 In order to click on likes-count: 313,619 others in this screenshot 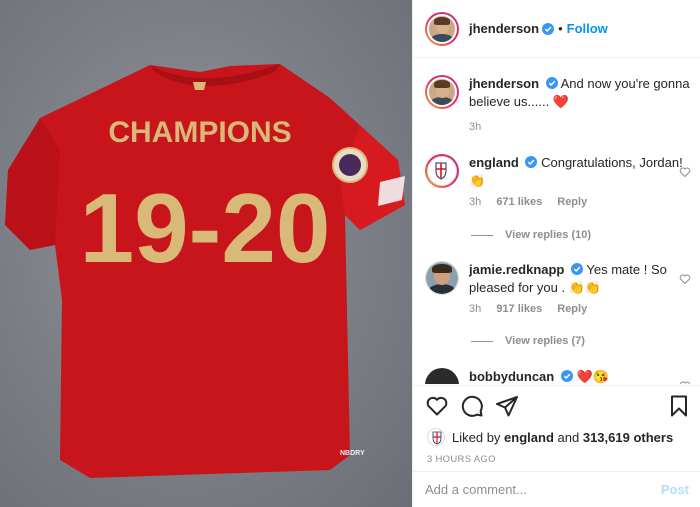, I will do `click(628, 437)`.